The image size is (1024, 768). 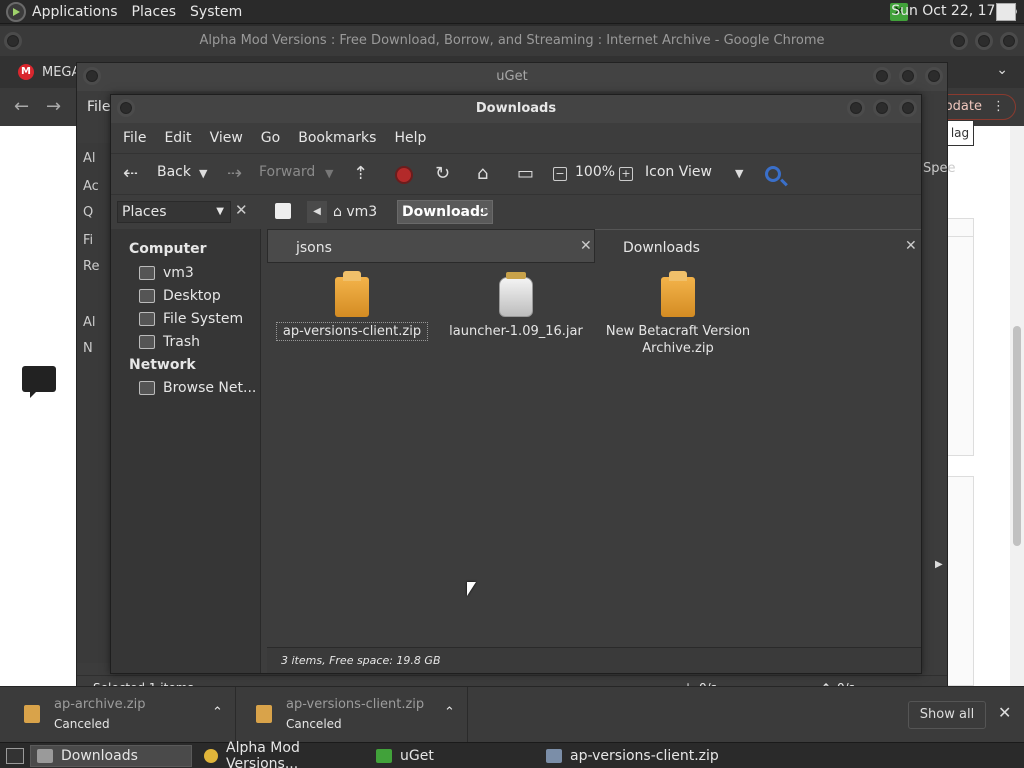 What do you see at coordinates (111, 755) in the screenshot?
I see `task-downloads: Downloads` at bounding box center [111, 755].